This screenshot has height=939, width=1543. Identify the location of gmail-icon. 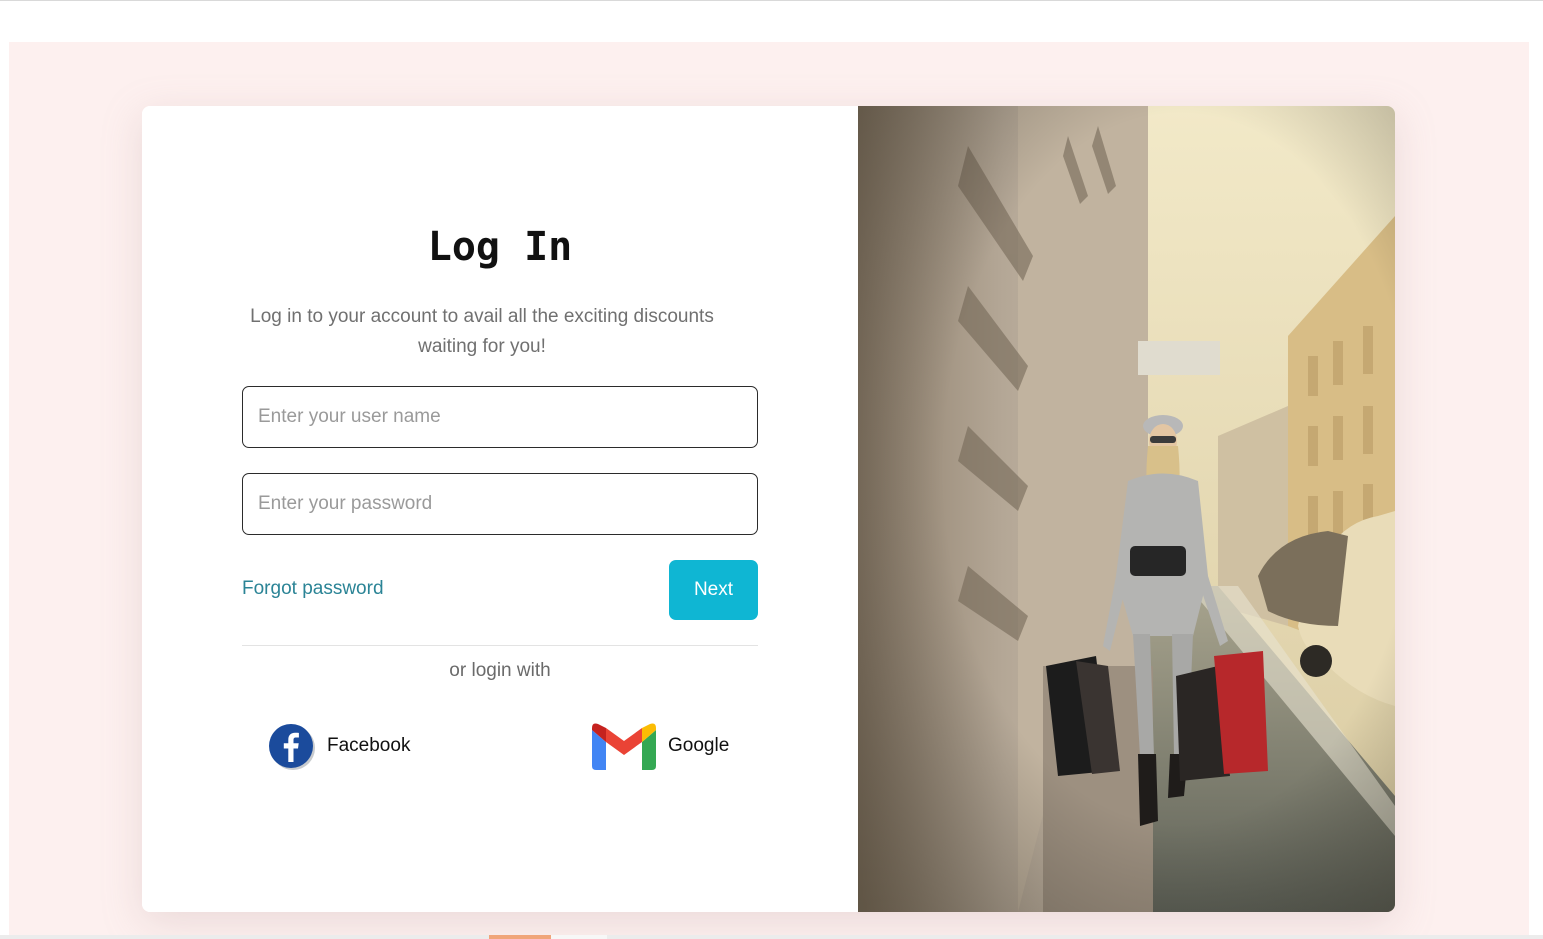
(624, 746).